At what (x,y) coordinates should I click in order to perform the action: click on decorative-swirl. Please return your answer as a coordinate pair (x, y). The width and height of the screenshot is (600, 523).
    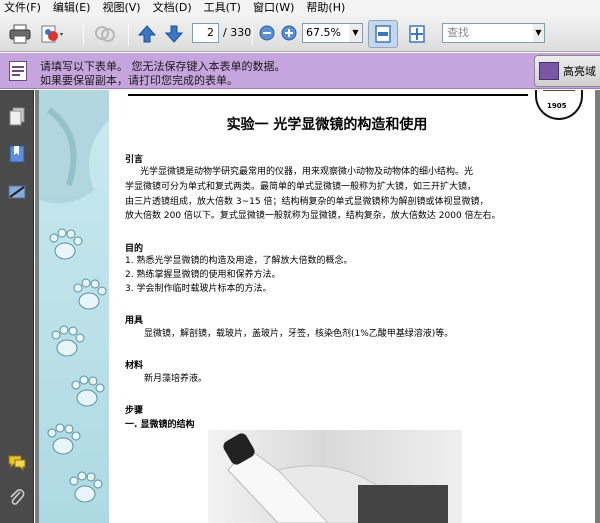
    Looking at the image, I should click on (74, 147).